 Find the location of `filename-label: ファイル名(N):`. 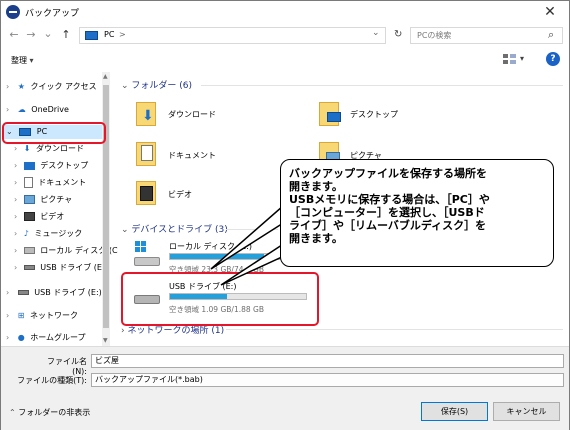

filename-label: ファイル名(N): is located at coordinates (67, 366).